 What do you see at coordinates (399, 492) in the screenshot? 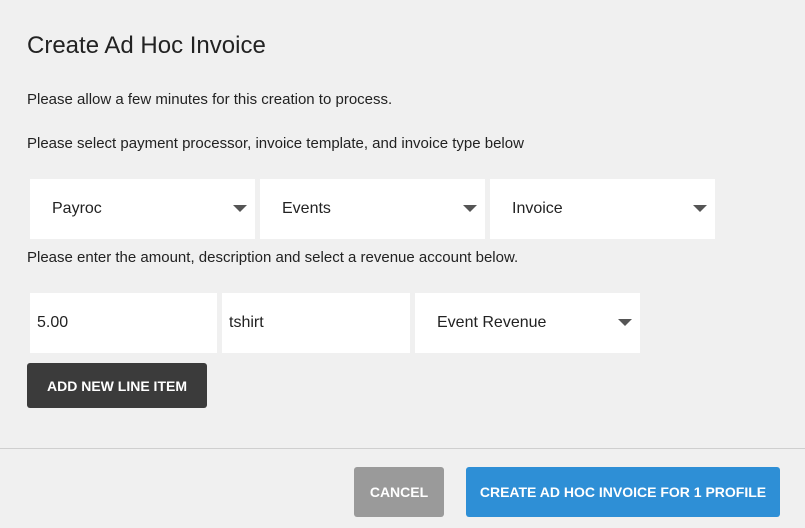
I see `cancel-button: CANCEL` at bounding box center [399, 492].